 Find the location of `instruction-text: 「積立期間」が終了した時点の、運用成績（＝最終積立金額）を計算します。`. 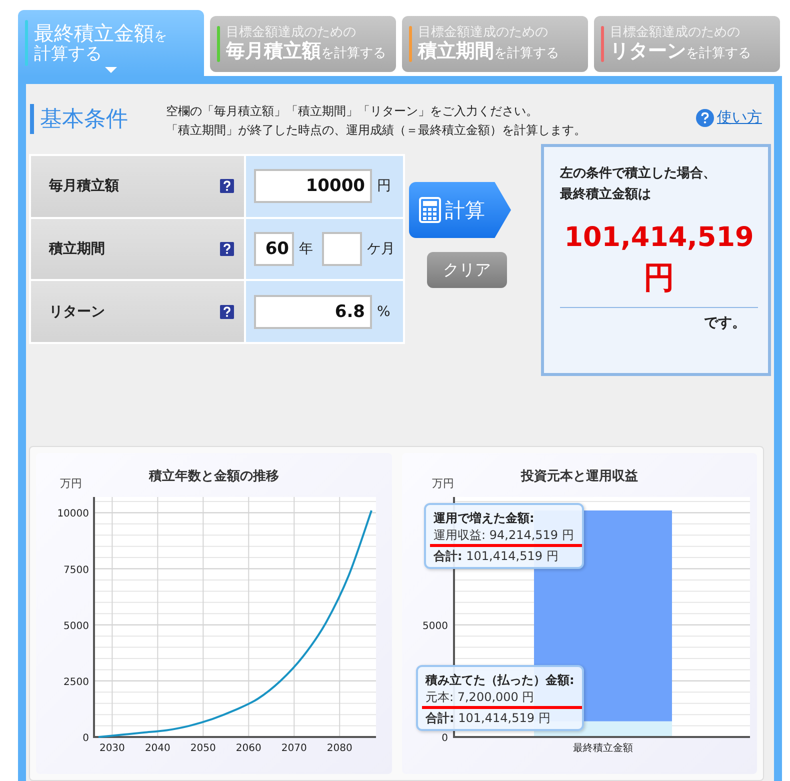

instruction-text: 「積立期間」が終了した時点の、運用成績（＝最終積立金額）を計算します。 is located at coordinates (376, 130).